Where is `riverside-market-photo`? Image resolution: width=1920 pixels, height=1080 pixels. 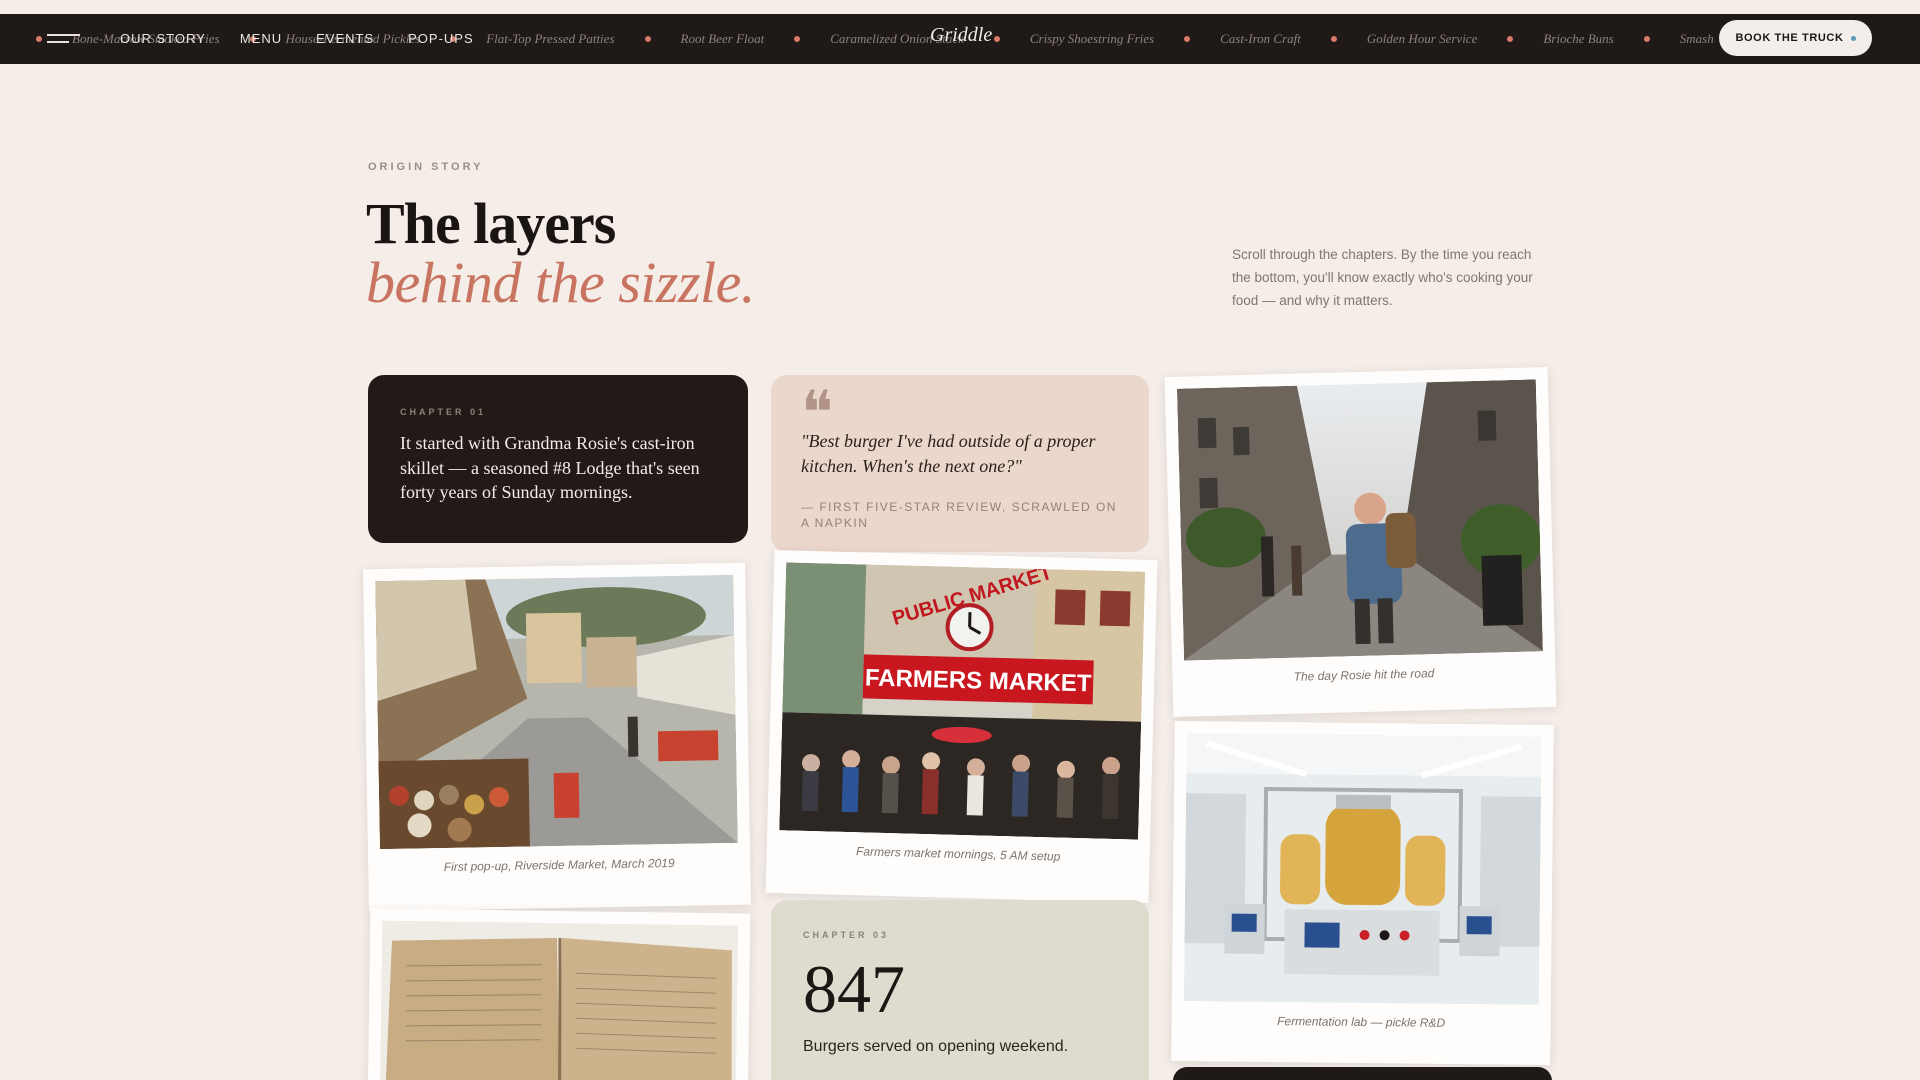
riverside-market-photo is located at coordinates (556, 712).